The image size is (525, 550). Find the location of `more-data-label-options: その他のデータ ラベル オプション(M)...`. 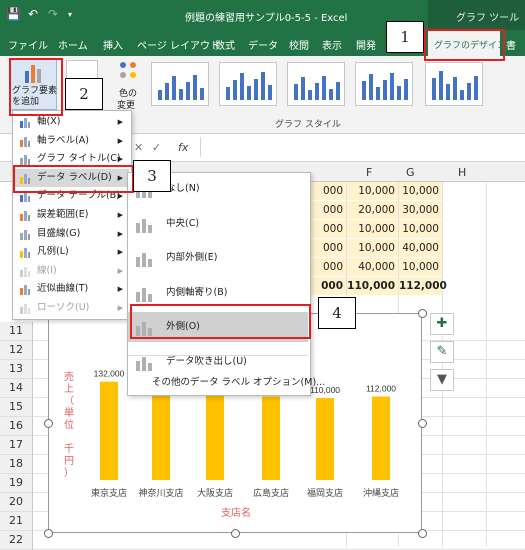

more-data-label-options: その他のデータ ラベル オプション(M)... is located at coordinates (238, 381).